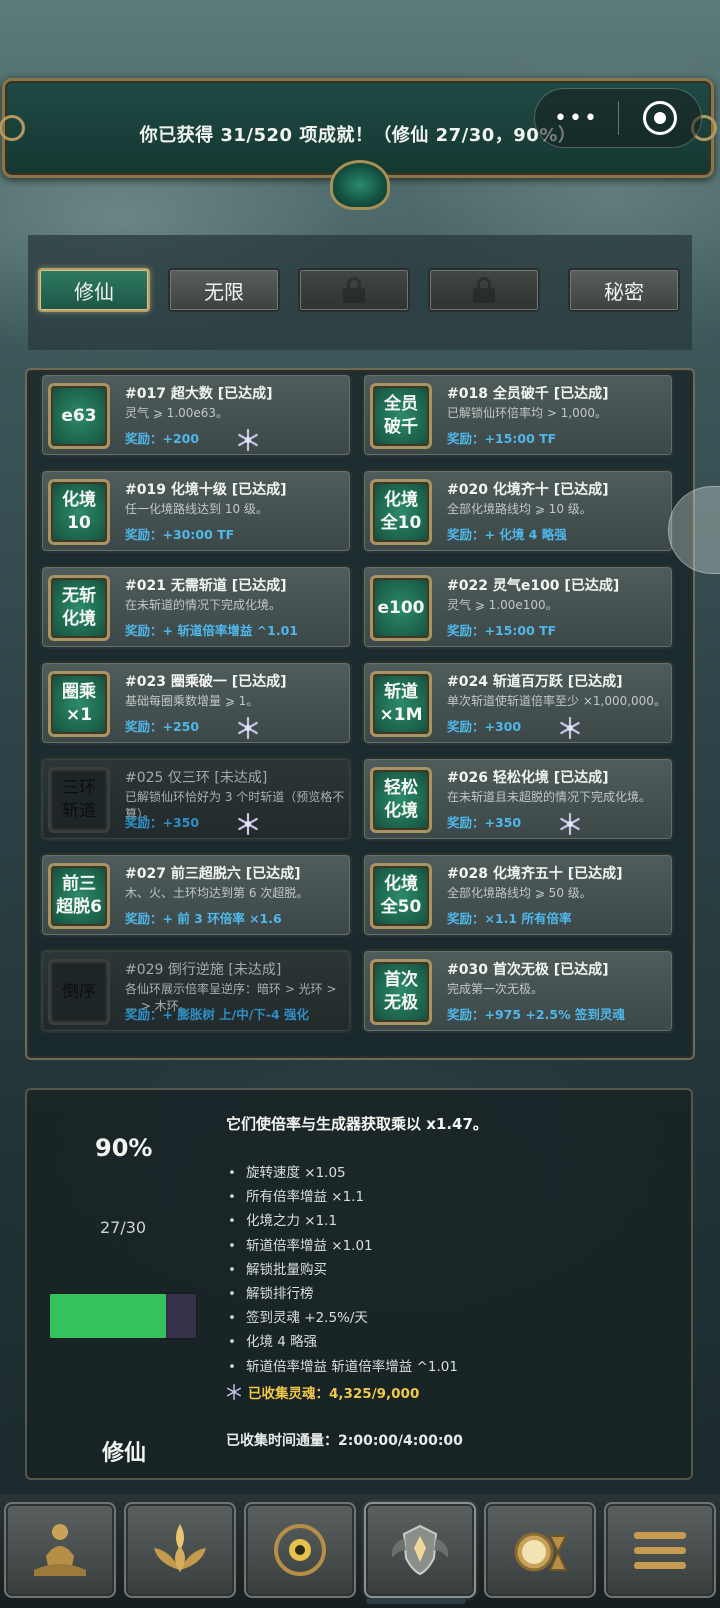 The height and width of the screenshot is (1608, 720). Describe the element at coordinates (528, 490) in the screenshot. I see `achievement-title: #020 化境齐十 [已达成]` at that location.